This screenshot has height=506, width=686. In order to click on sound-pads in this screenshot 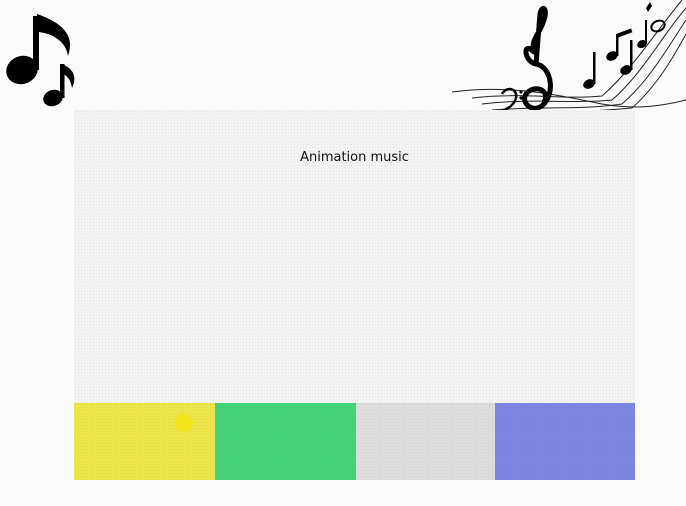, I will do `click(354, 441)`.